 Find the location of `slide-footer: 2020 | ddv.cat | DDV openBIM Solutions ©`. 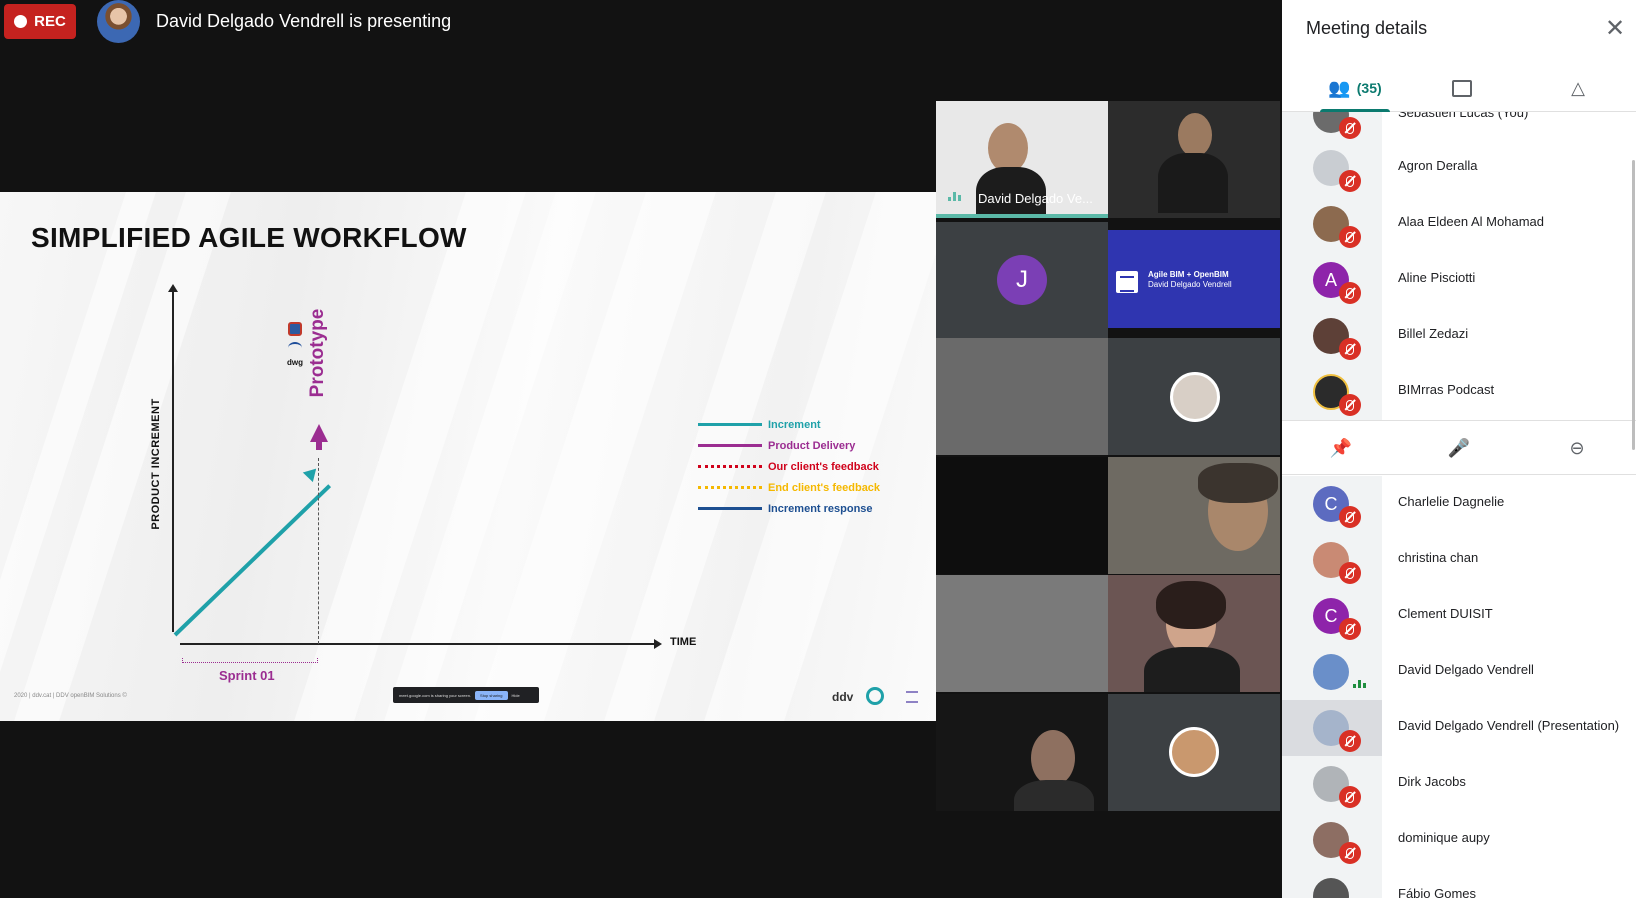

slide-footer: 2020 | ddv.cat | DDV openBIM Solutions © is located at coordinates (70, 696).